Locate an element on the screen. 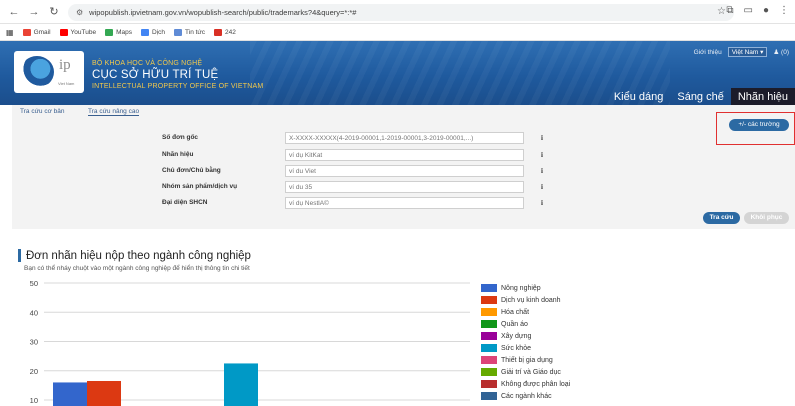  legend-label: Dịch vụ kinh doanh is located at coordinates (531, 300).